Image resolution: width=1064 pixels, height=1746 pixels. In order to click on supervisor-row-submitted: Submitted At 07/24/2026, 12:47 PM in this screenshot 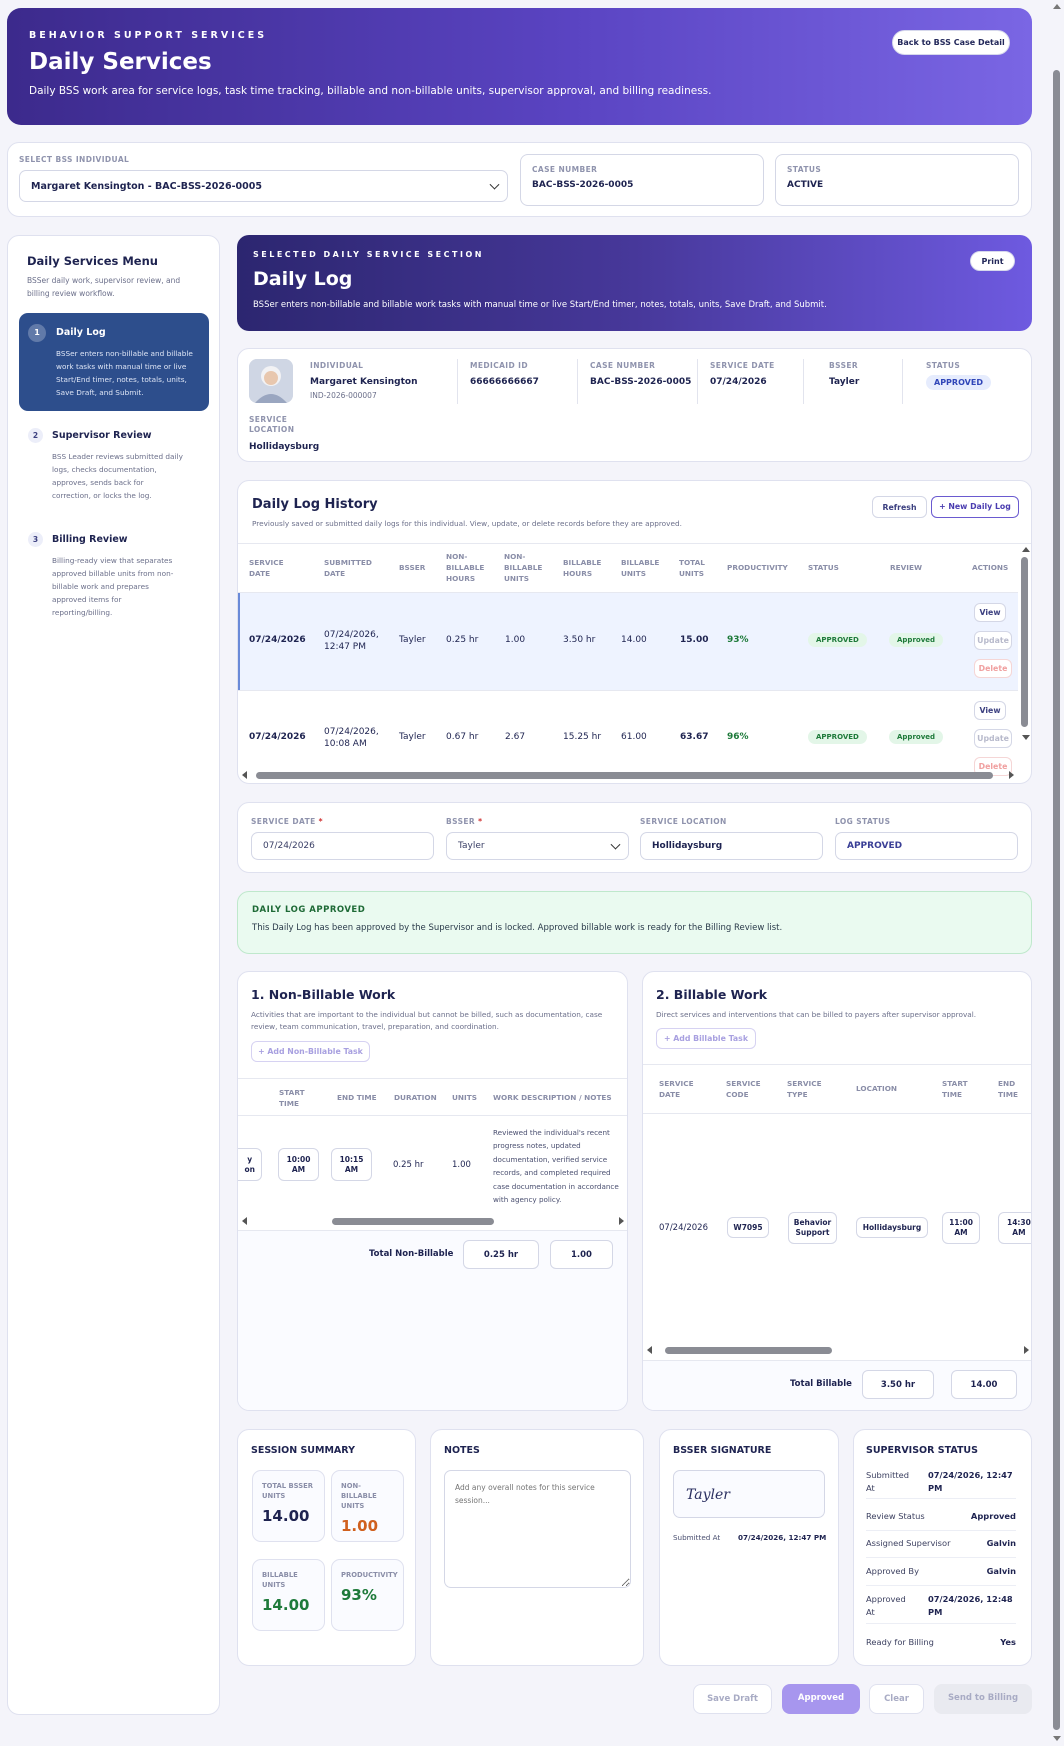, I will do `click(941, 1484)`.